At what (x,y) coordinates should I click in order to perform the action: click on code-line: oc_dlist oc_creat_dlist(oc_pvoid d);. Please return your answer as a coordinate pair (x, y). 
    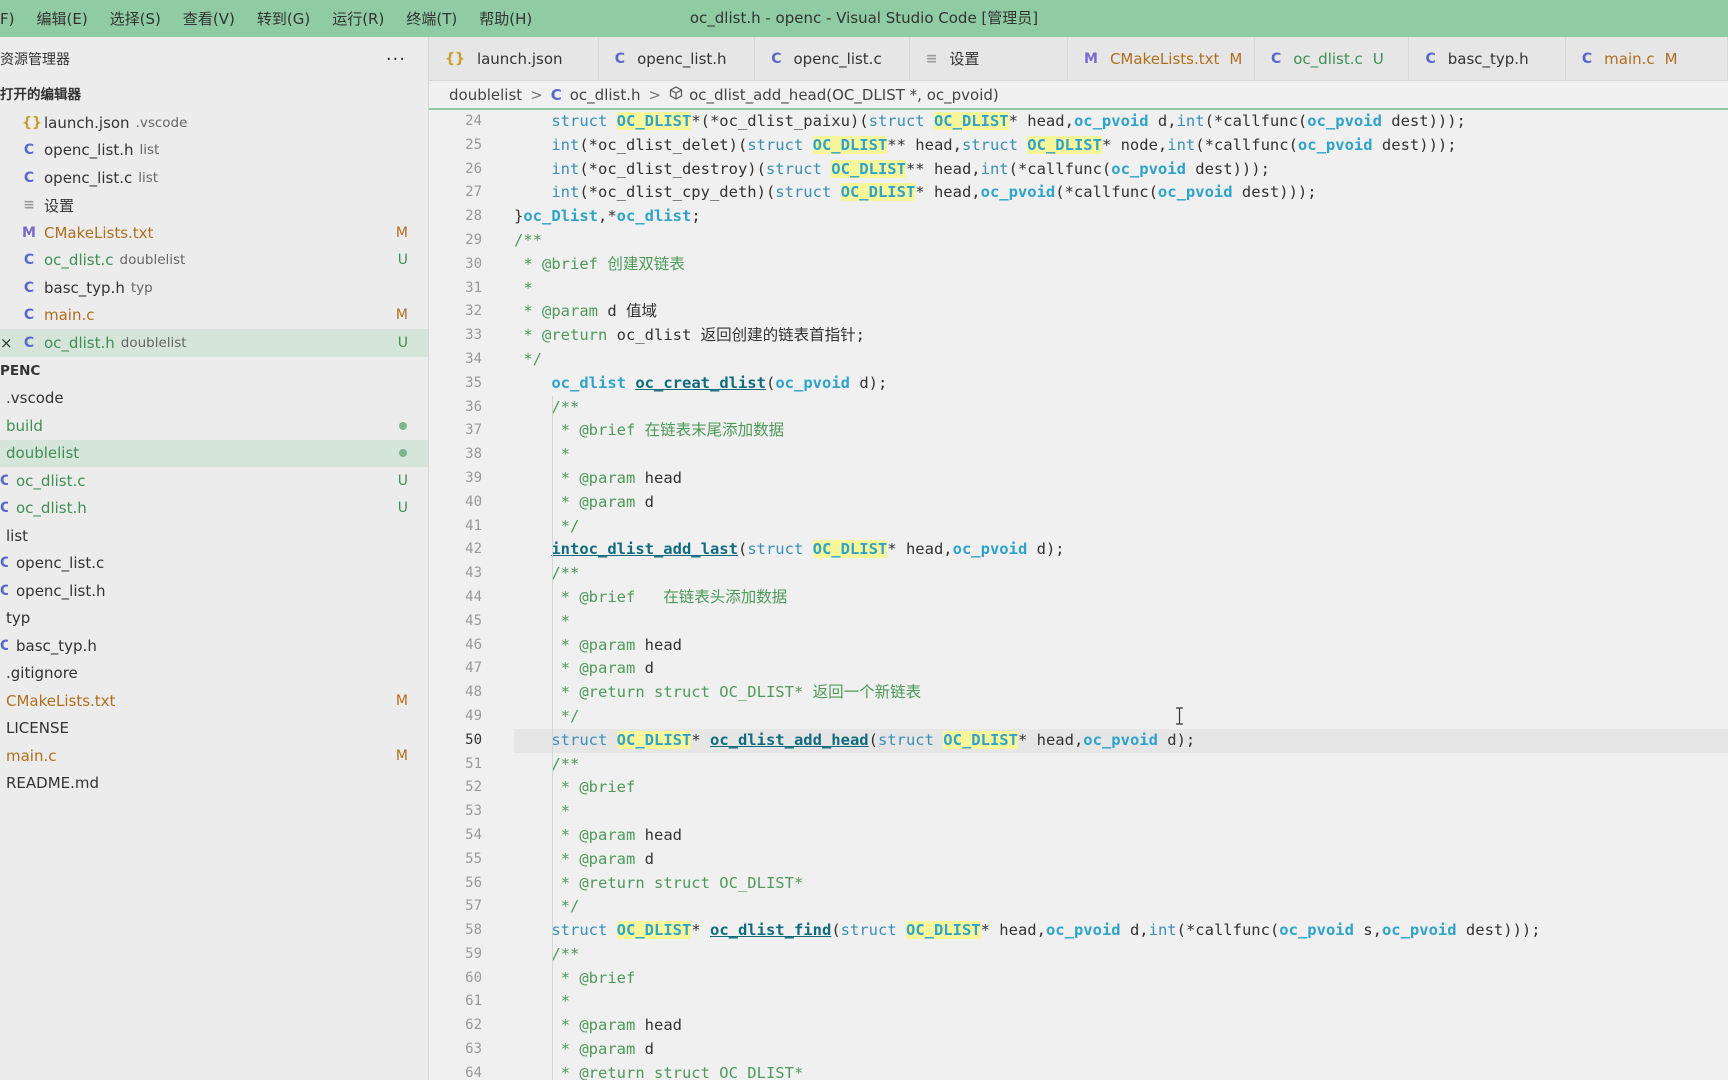
    Looking at the image, I should click on (1121, 384).